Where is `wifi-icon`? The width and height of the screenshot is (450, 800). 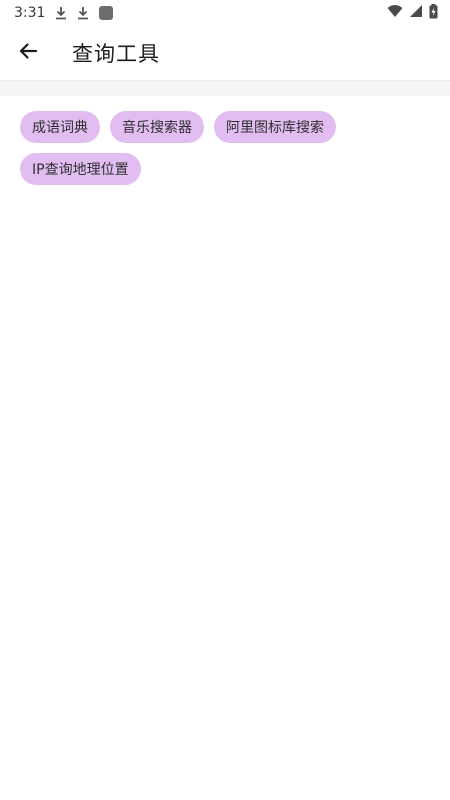 wifi-icon is located at coordinates (395, 13).